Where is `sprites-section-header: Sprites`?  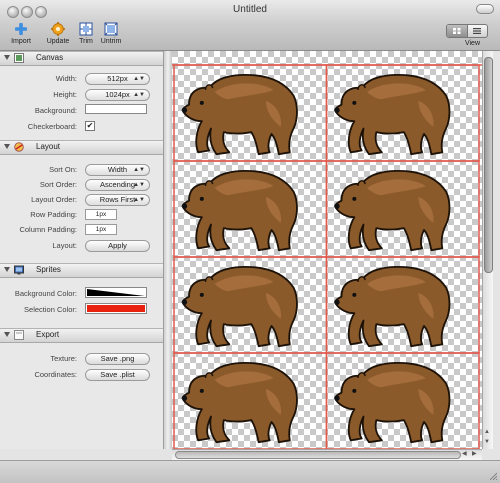 sprites-section-header: Sprites is located at coordinates (81, 270).